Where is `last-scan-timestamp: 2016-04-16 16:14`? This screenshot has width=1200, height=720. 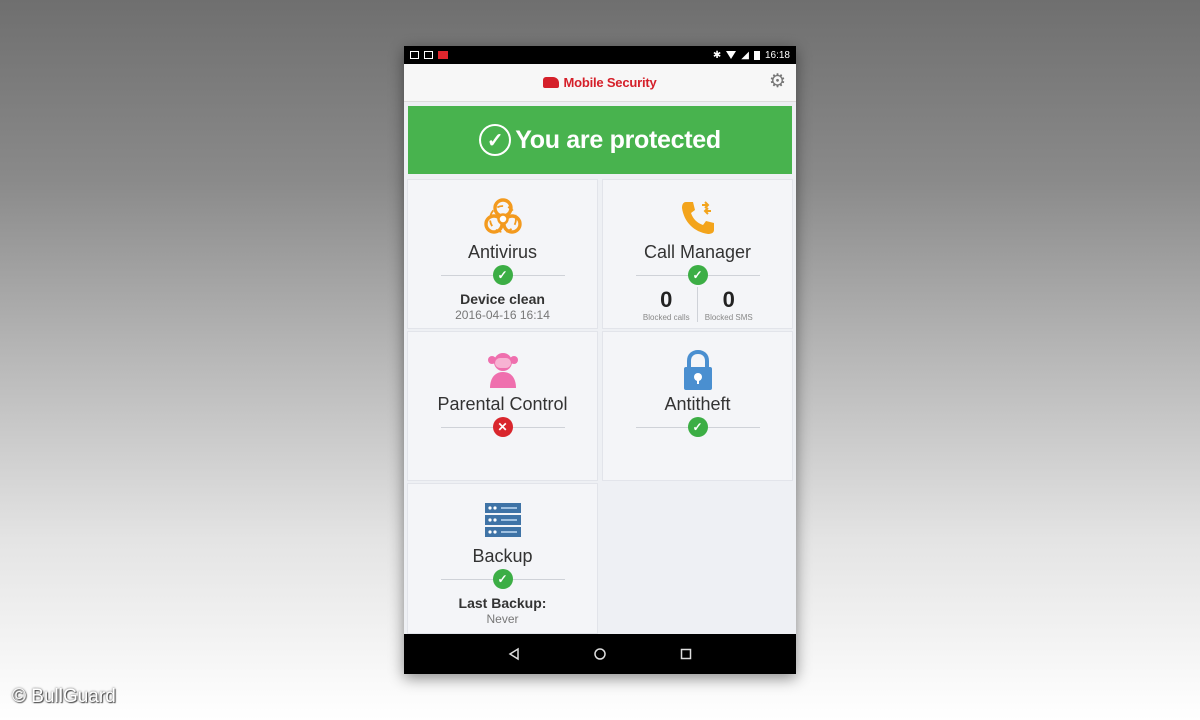
last-scan-timestamp: 2016-04-16 16:14 is located at coordinates (502, 315).